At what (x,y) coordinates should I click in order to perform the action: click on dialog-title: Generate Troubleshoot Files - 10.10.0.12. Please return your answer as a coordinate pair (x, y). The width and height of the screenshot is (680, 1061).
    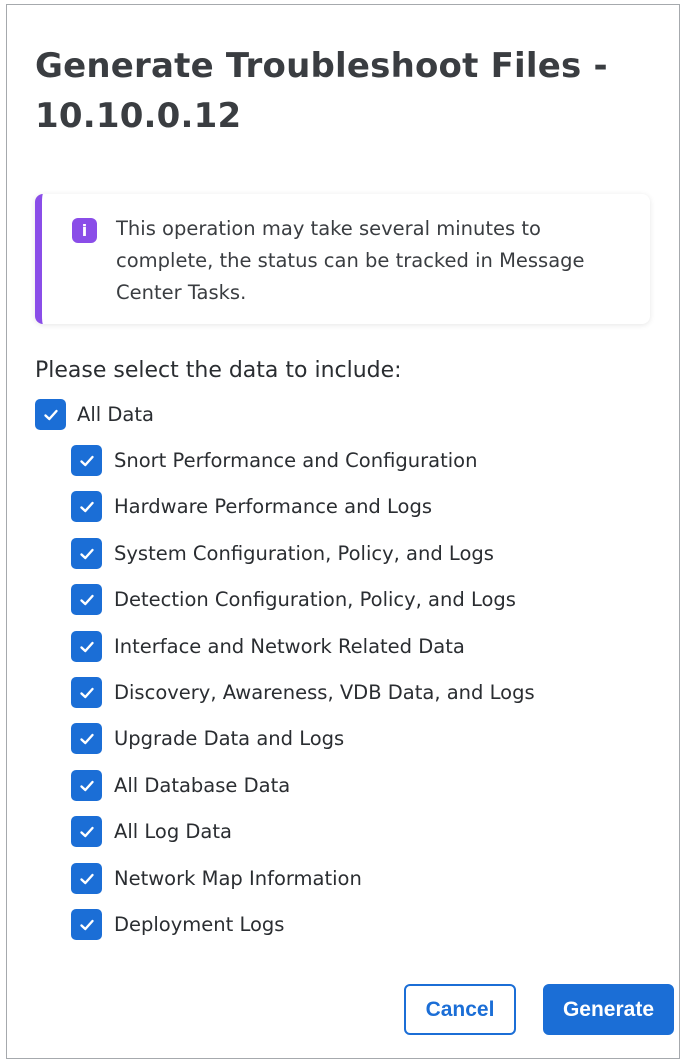
    Looking at the image, I should click on (321, 91).